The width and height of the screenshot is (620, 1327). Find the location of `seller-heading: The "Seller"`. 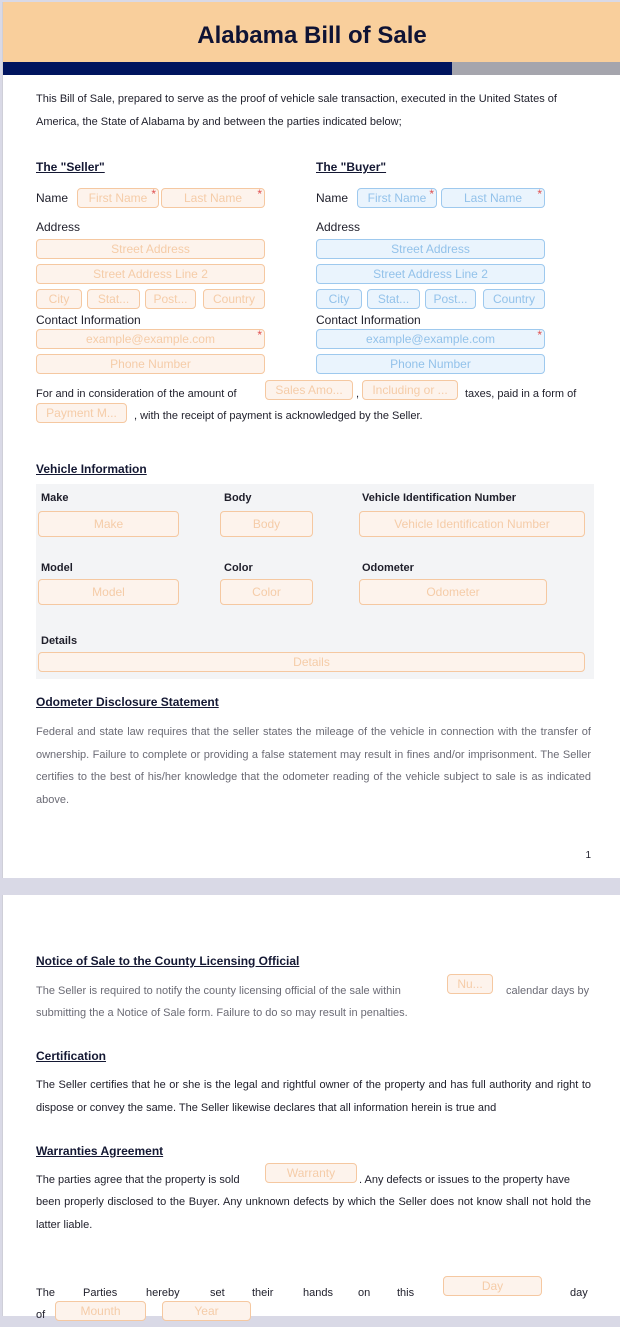

seller-heading: The "Seller" is located at coordinates (70, 167).